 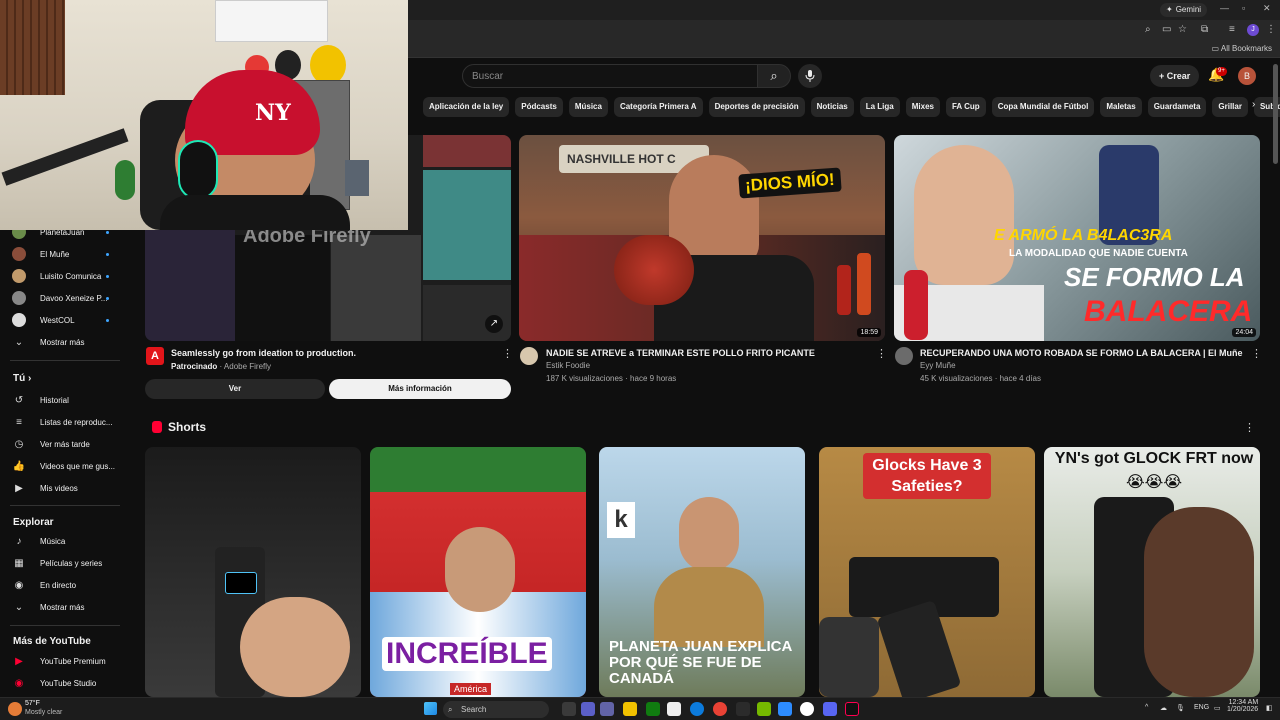 I want to click on scrollbar, so click(x=1275, y=114).